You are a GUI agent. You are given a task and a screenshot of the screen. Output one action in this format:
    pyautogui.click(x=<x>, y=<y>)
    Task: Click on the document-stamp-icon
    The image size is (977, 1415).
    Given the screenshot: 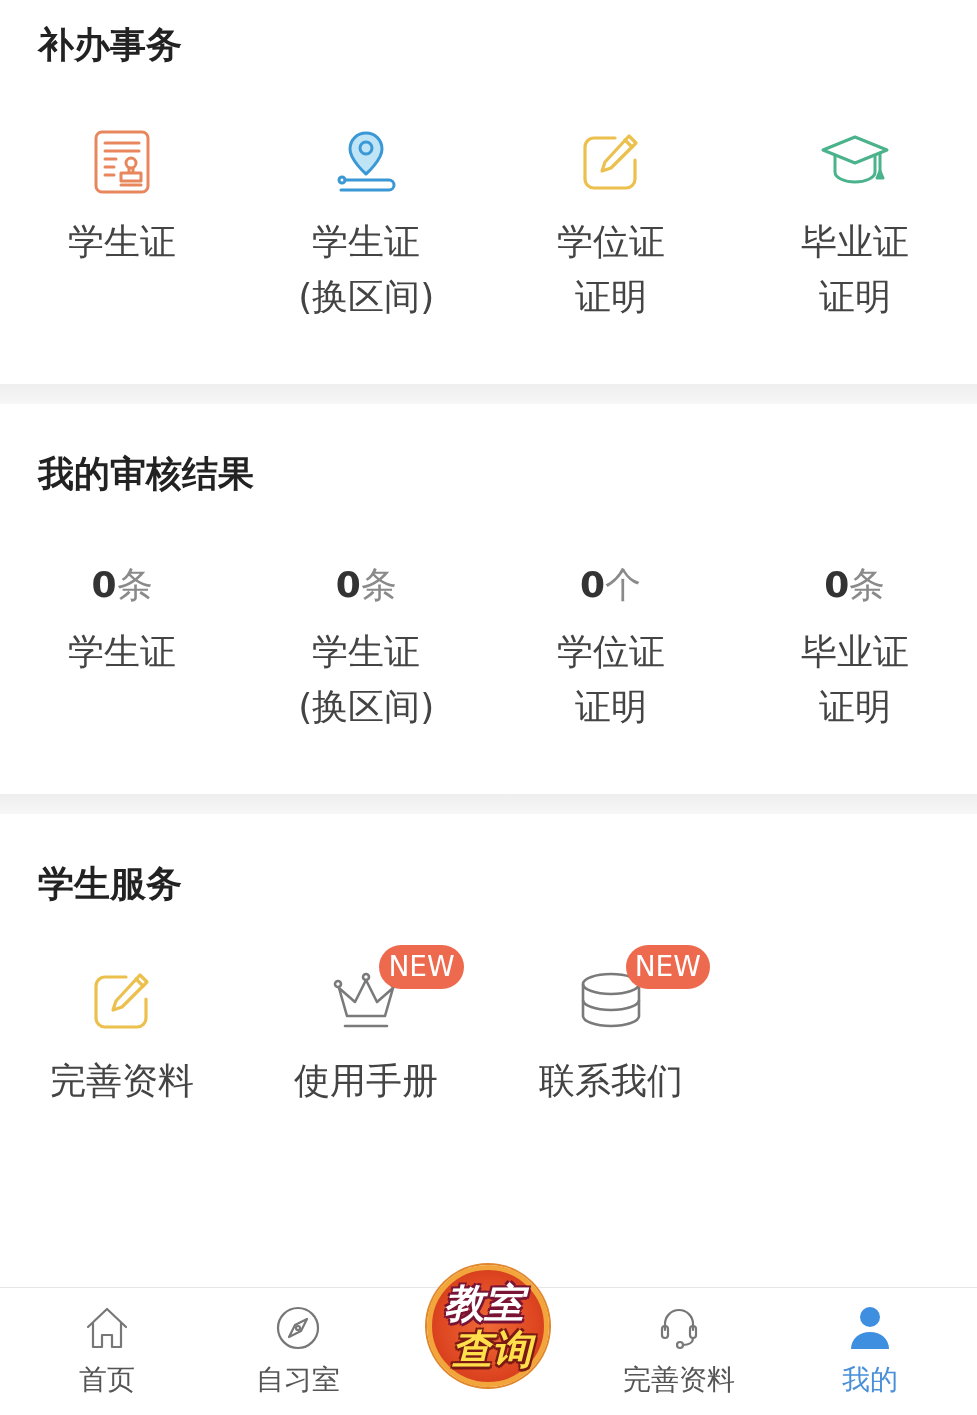 What is the action you would take?
    pyautogui.click(x=122, y=162)
    